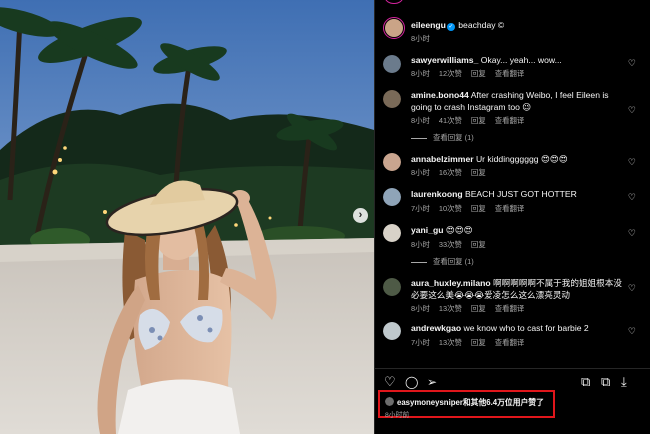 The height and width of the screenshot is (434, 650). Describe the element at coordinates (394, 2) in the screenshot. I see `previous-avatar-ring` at that location.